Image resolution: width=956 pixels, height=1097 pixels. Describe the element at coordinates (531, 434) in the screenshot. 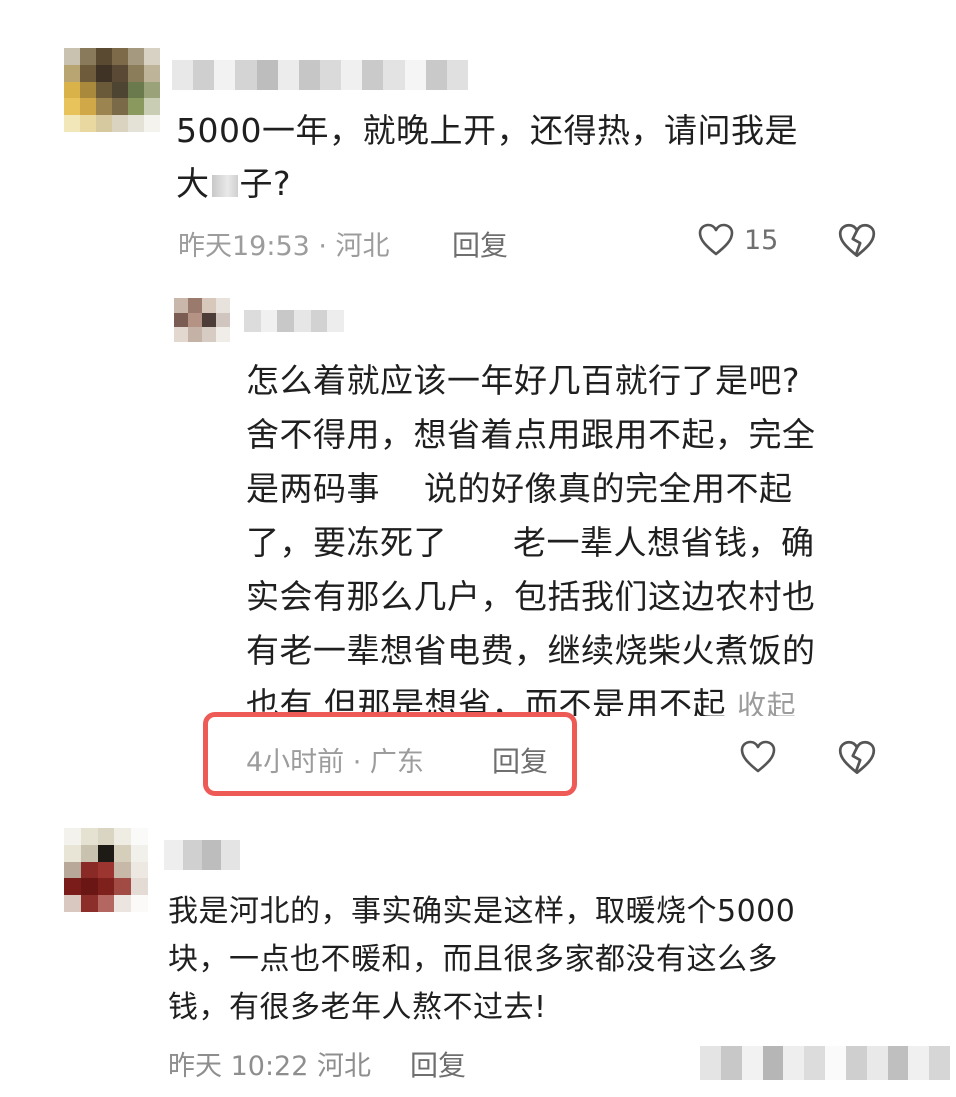

I see `reply-line: 舍不得用，想省着点用跟用不起，完全` at that location.